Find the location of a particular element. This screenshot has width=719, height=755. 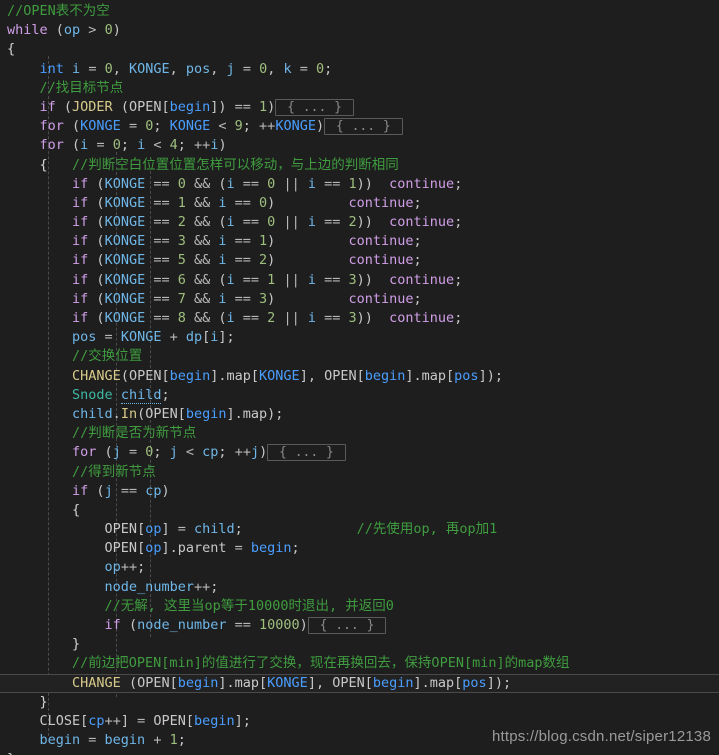

code-line: //判断是否为新节点 is located at coordinates (359, 433).